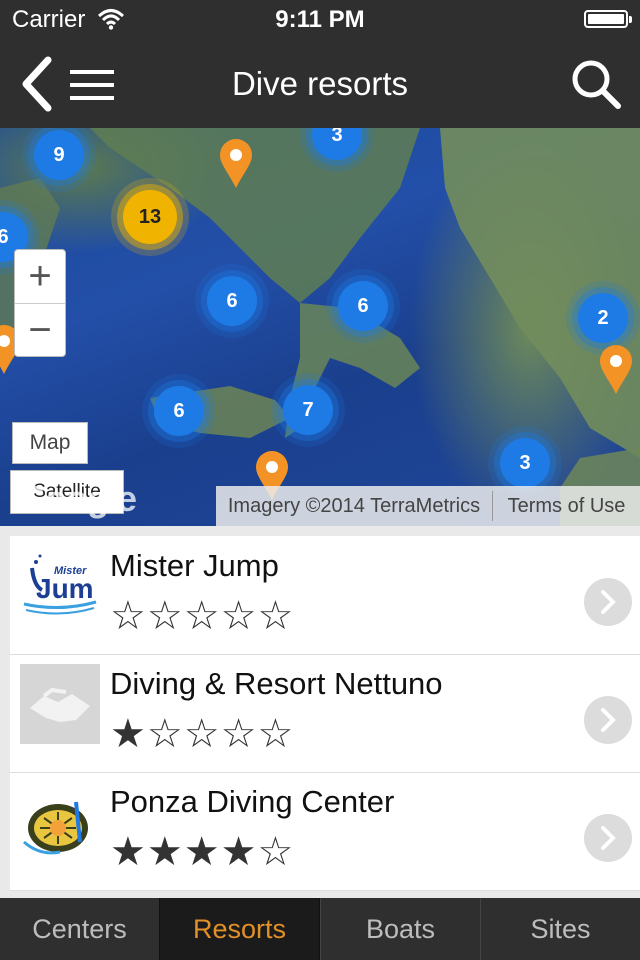  I want to click on resort-name: Ponza Diving Center, so click(252, 801).